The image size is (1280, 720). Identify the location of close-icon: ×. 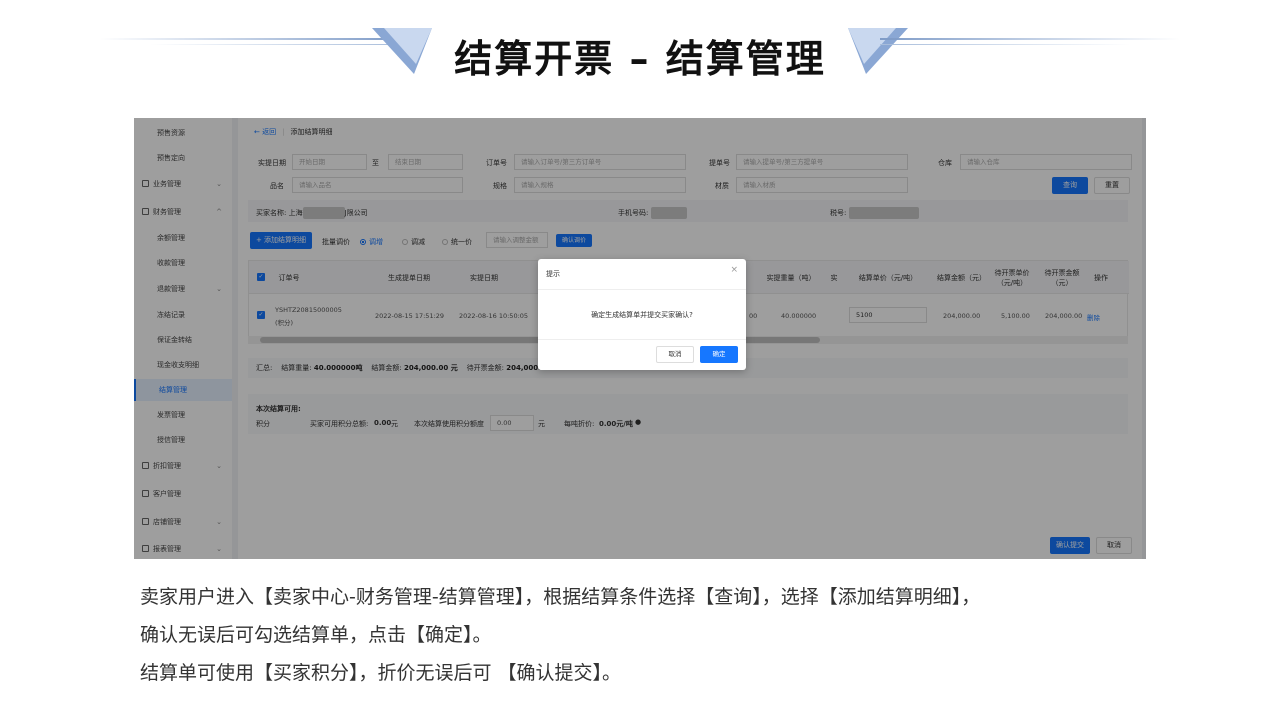
(734, 270).